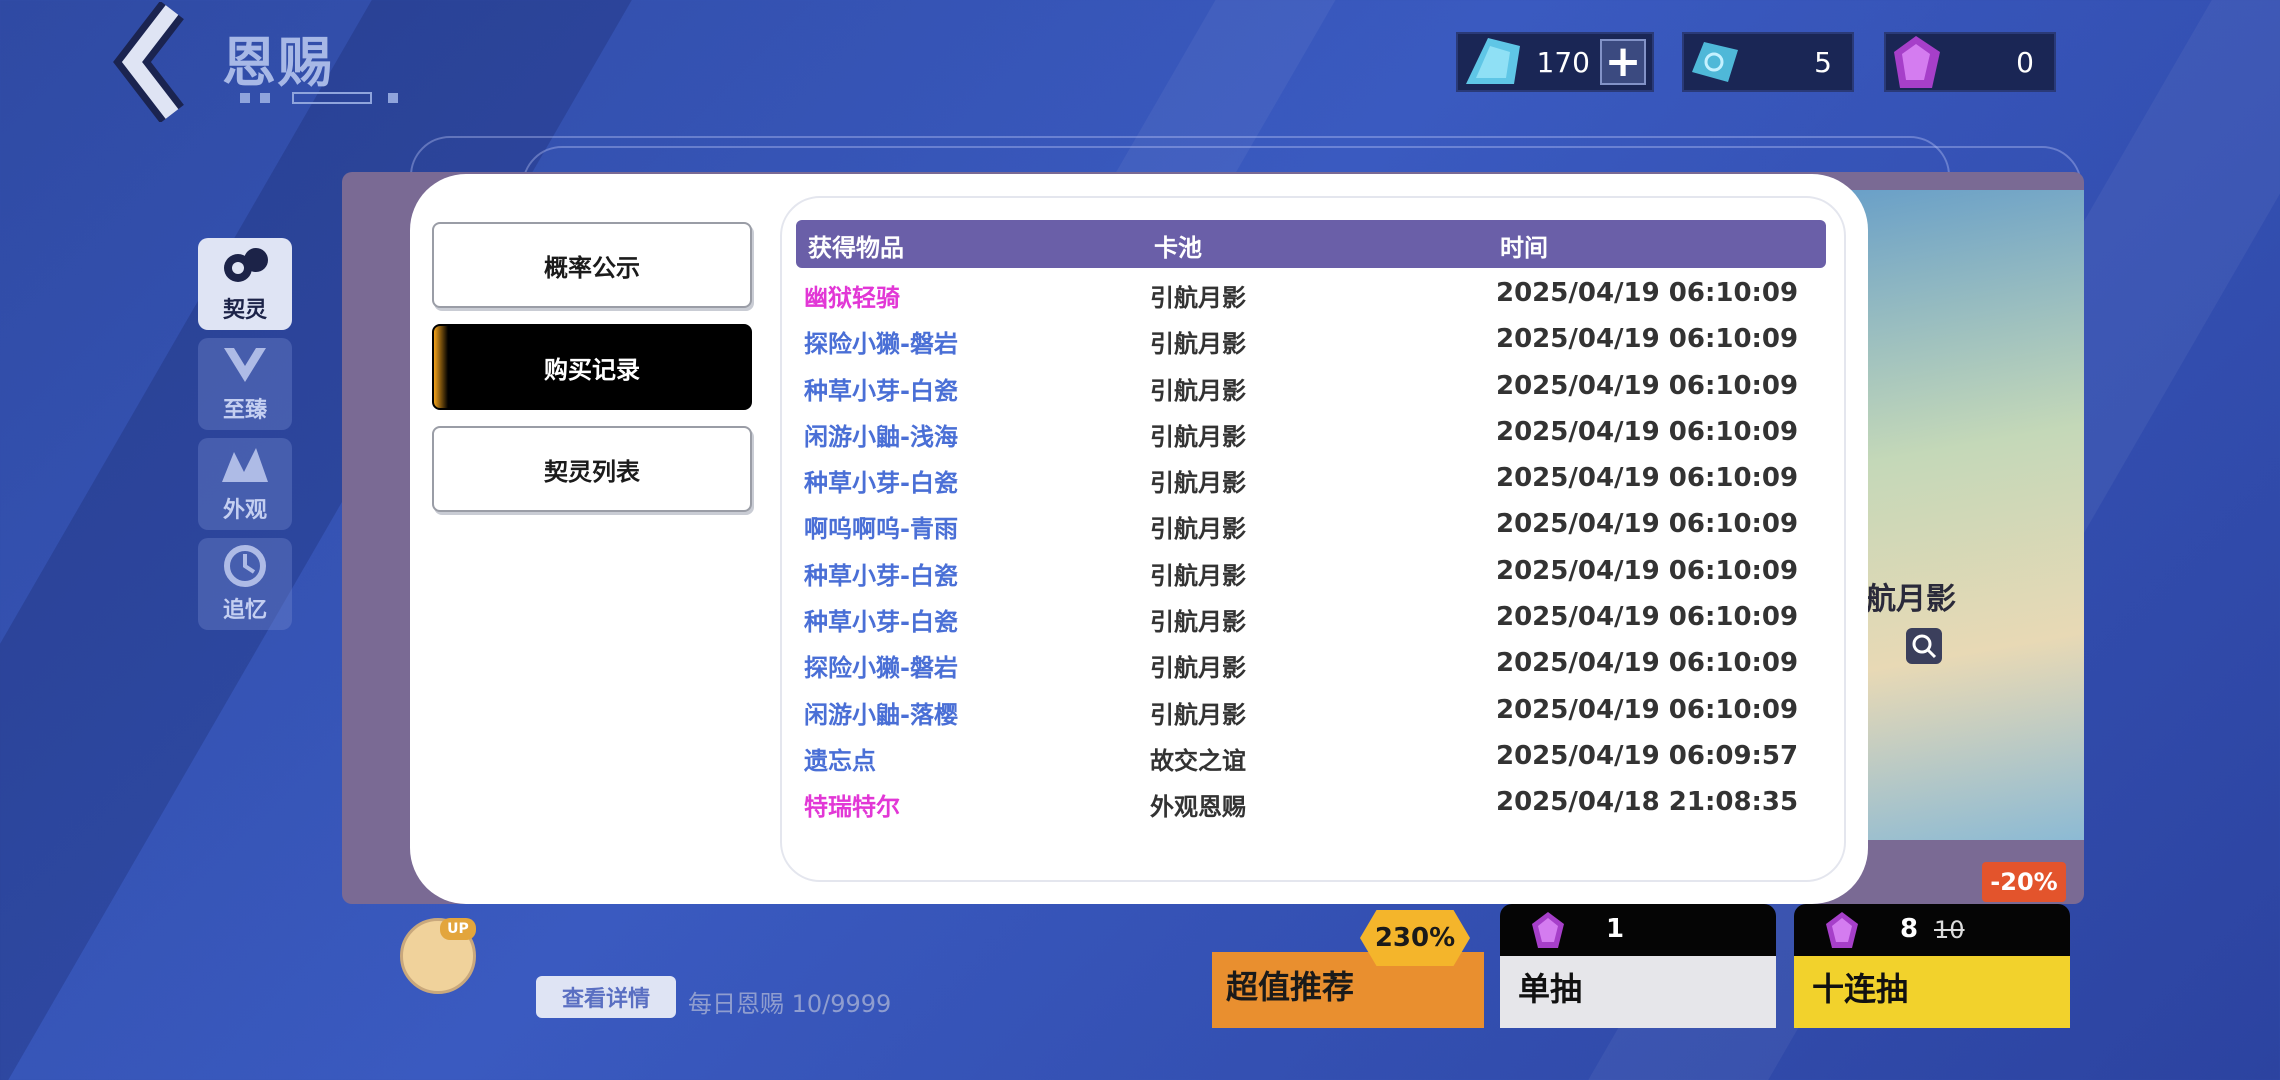 Image resolution: width=2280 pixels, height=1080 pixels. Describe the element at coordinates (1909, 929) in the screenshot. I see `ten-draw-cost: 8` at that location.